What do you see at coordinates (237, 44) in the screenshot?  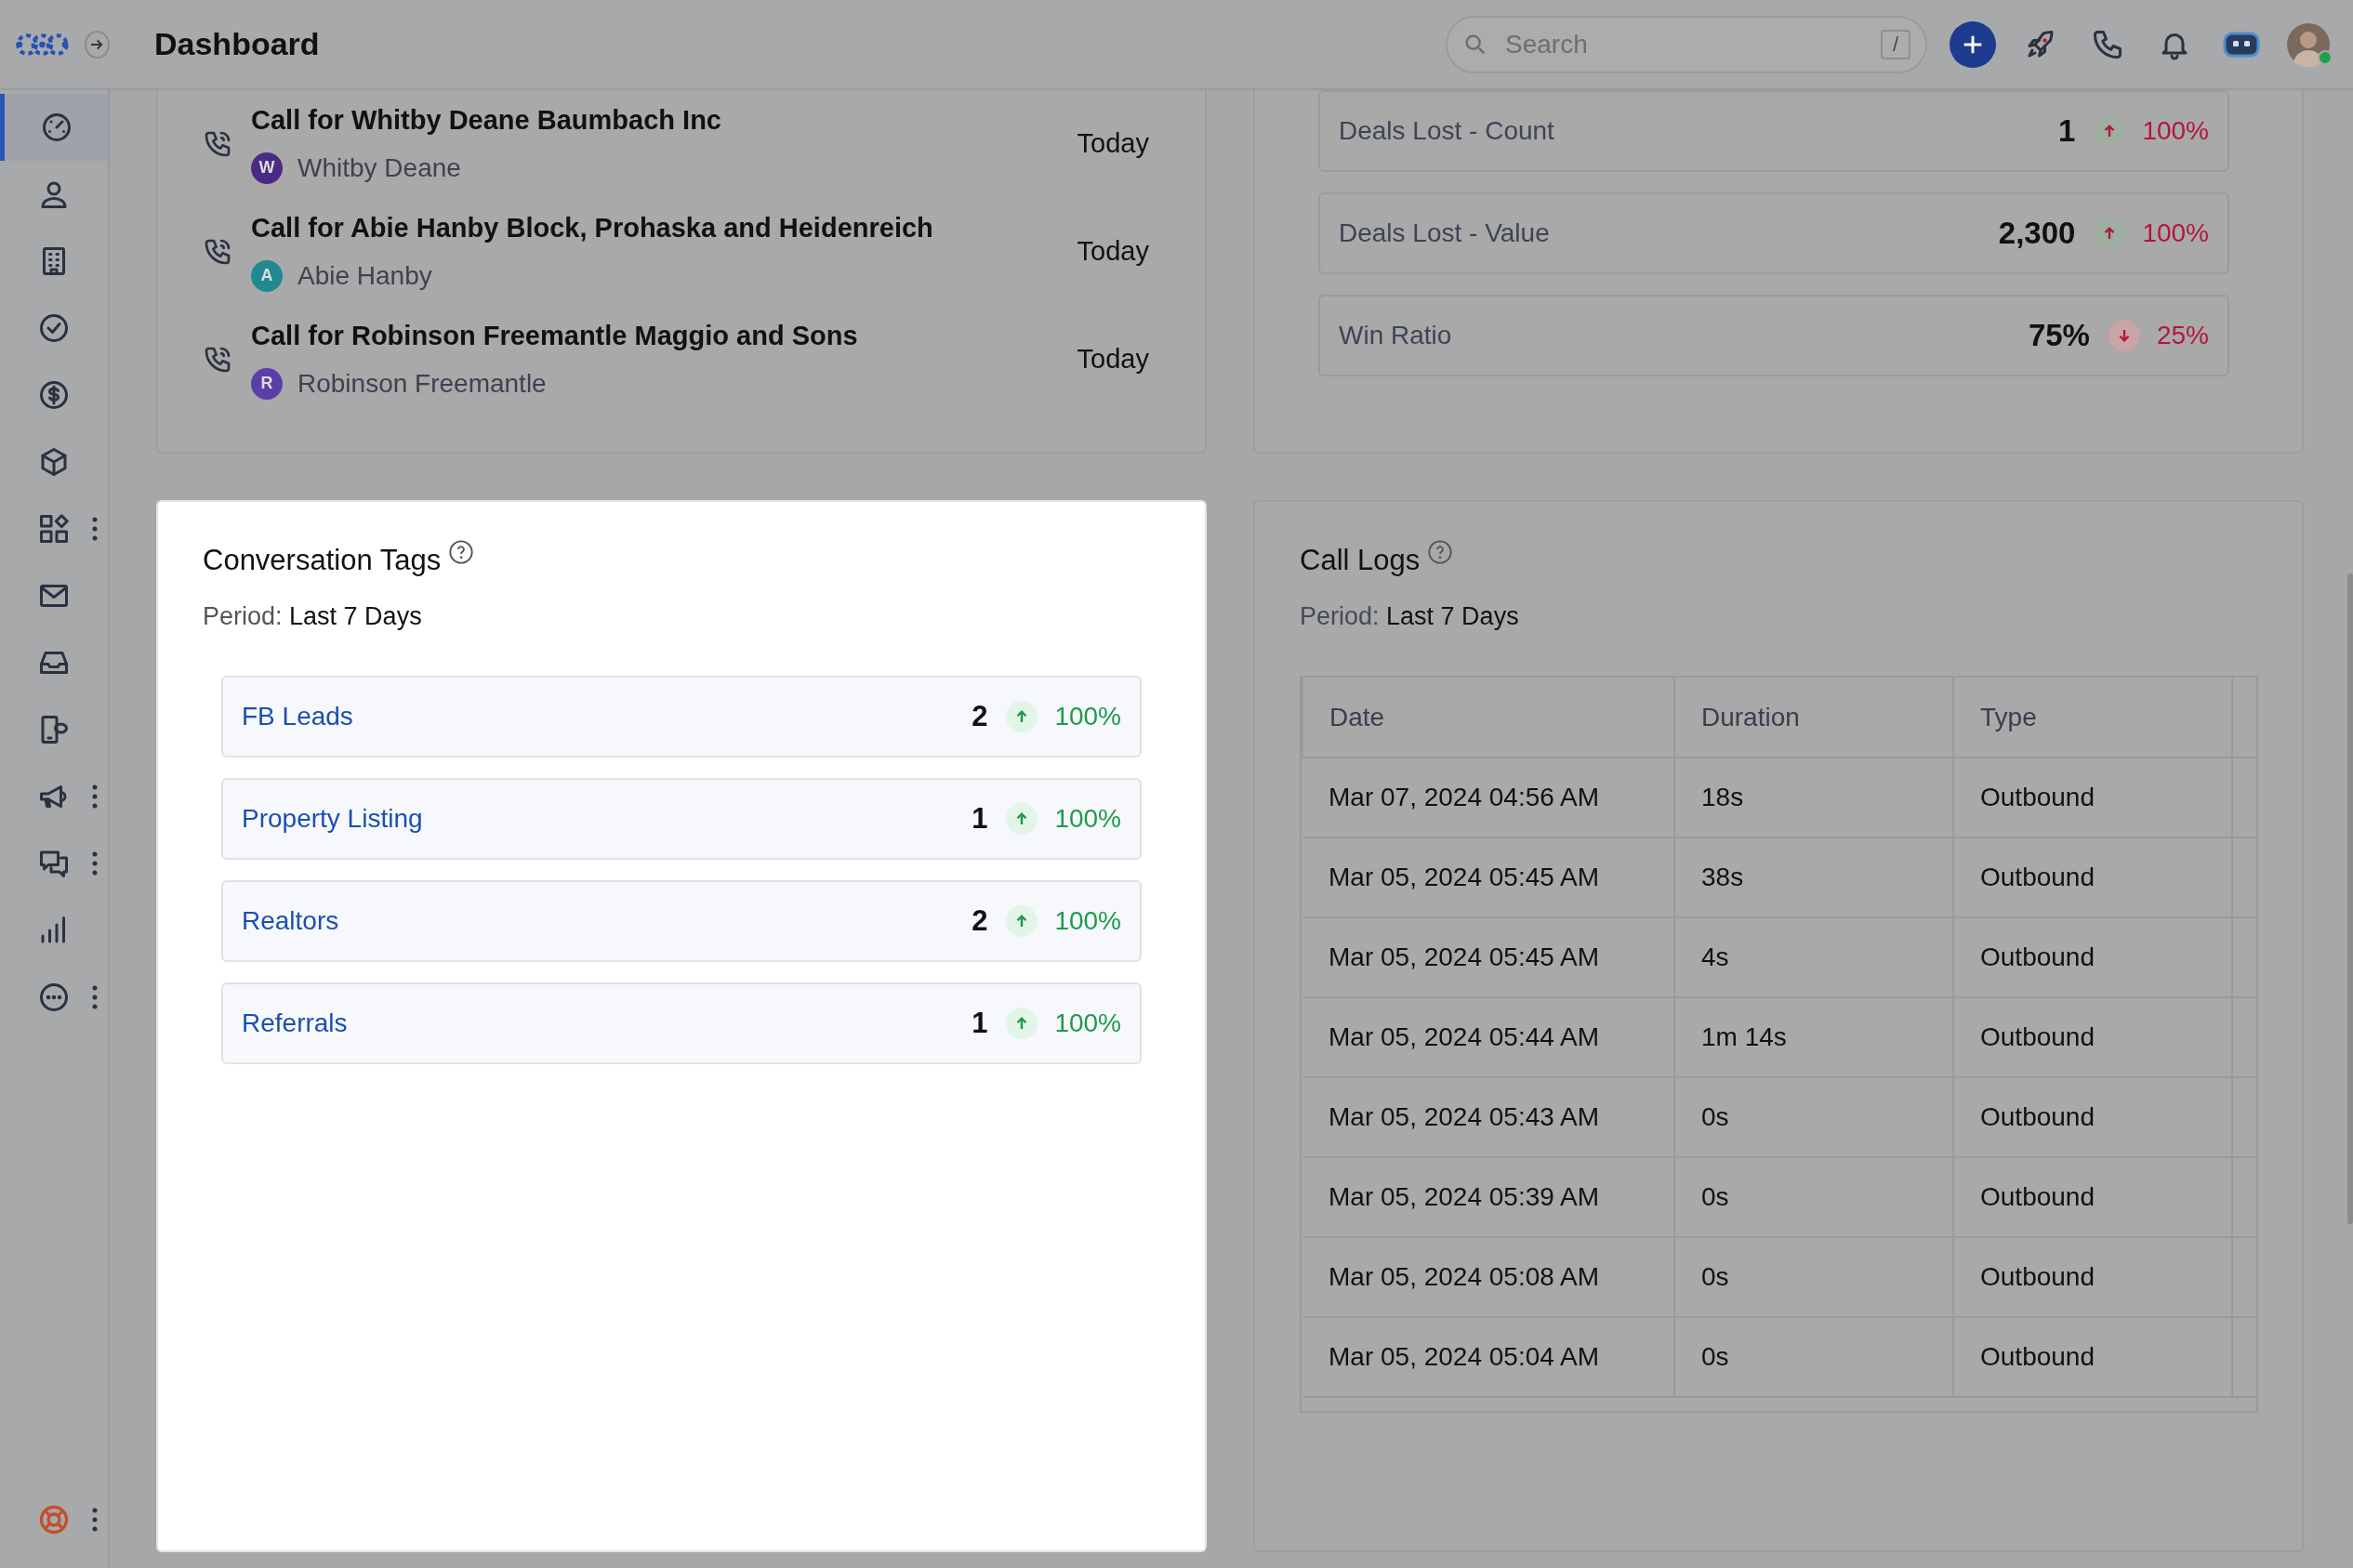 I see `page-title: Dashboard` at bounding box center [237, 44].